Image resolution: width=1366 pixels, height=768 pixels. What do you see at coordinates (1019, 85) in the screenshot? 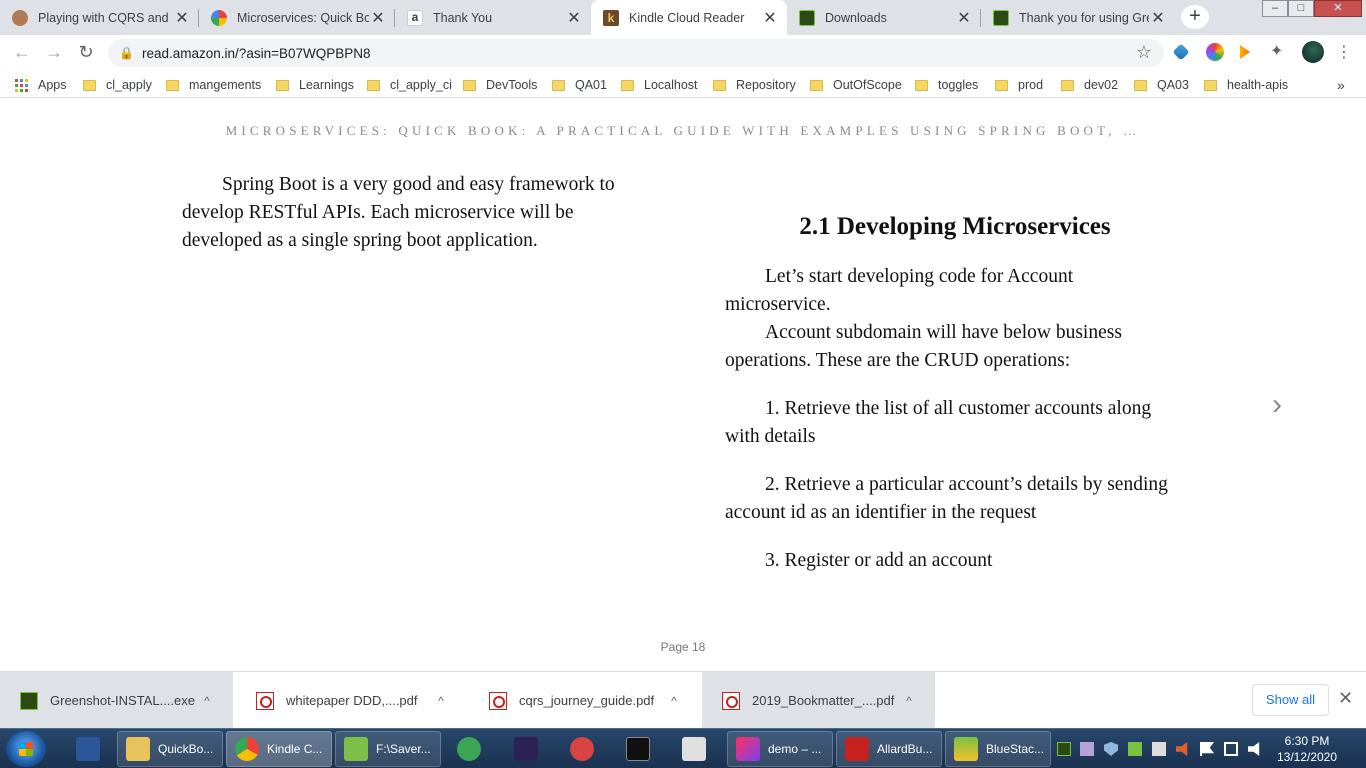
I see `bookmark-folder: prod` at bounding box center [1019, 85].